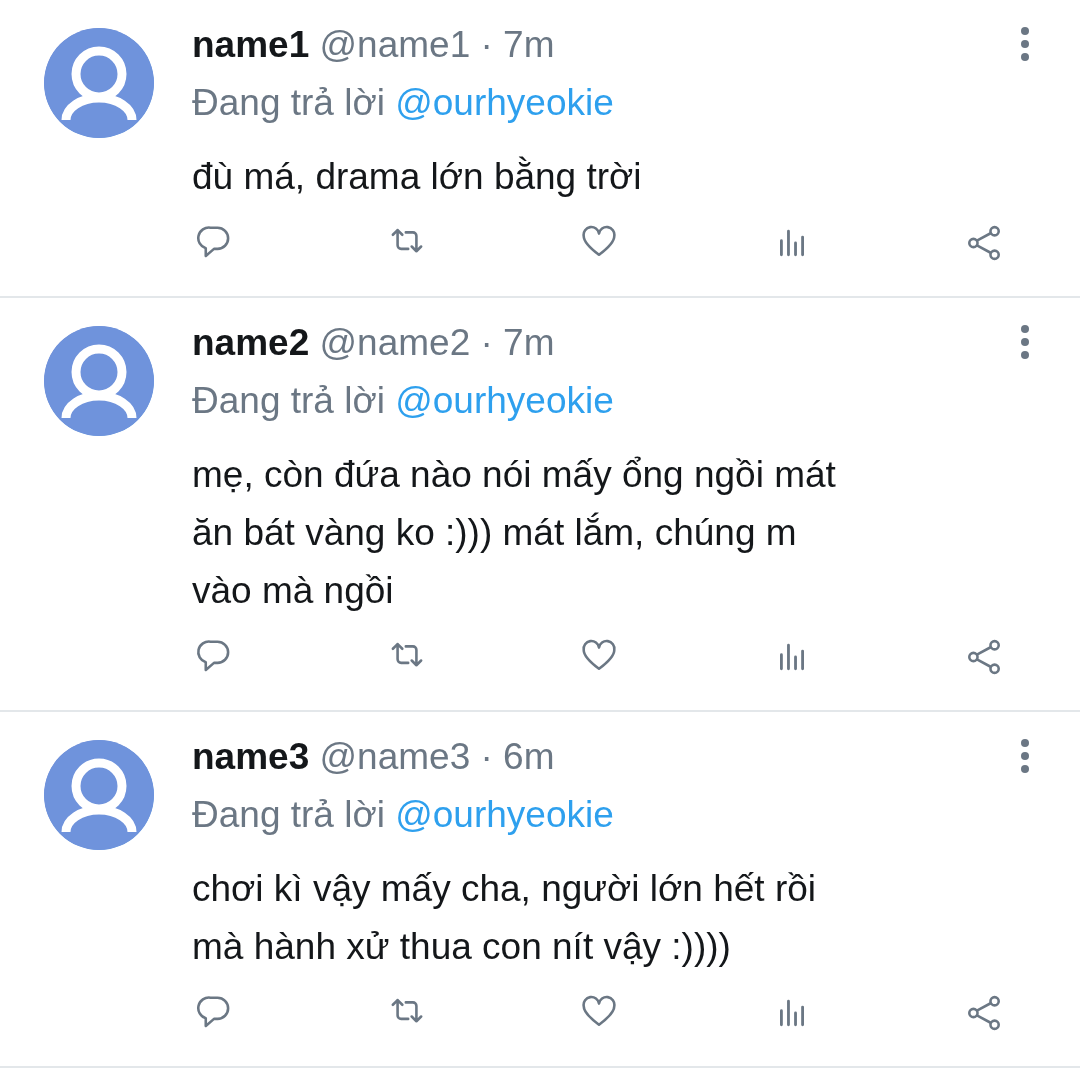  I want to click on user-name: name2, so click(251, 342).